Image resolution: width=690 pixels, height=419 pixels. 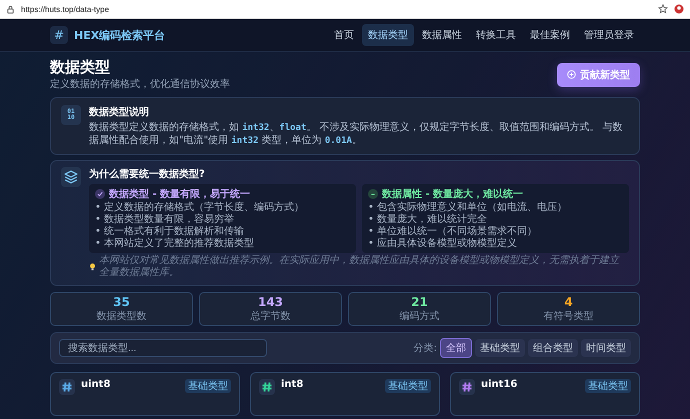 I want to click on nav-link: 最佳案例, so click(x=550, y=35).